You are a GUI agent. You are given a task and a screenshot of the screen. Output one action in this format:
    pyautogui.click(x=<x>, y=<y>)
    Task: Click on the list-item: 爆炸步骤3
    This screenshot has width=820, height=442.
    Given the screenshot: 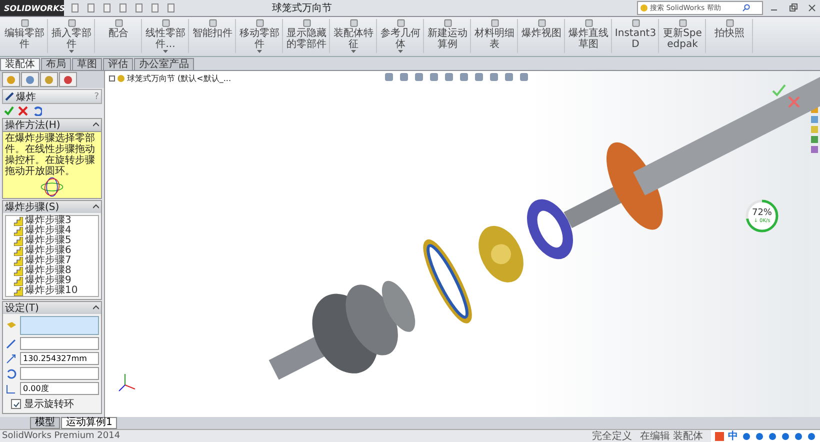 What is the action you would take?
    pyautogui.click(x=52, y=221)
    